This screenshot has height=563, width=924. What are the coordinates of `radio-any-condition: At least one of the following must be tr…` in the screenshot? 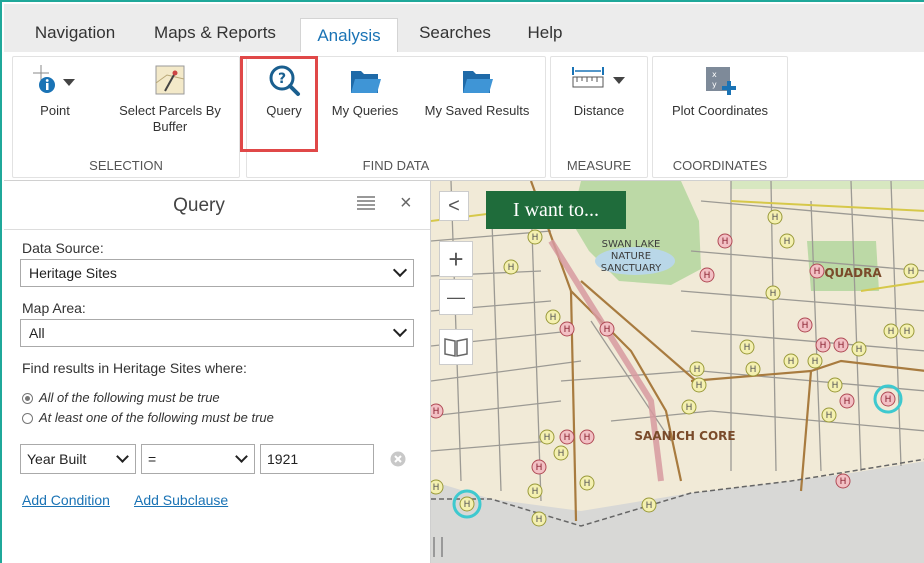 It's located at (148, 417).